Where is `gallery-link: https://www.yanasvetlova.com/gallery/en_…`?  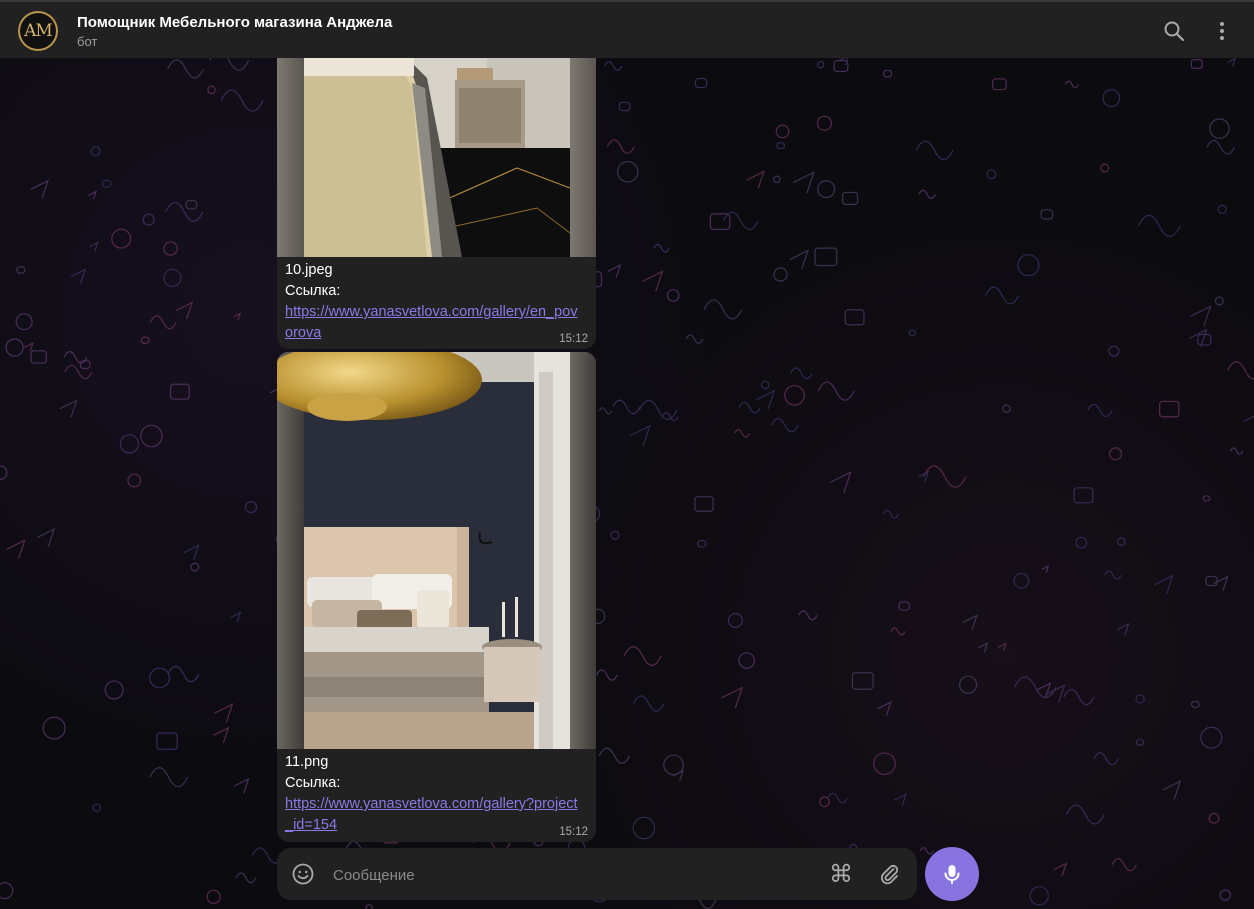
gallery-link: https://www.yanasvetlova.com/gallery/en_… is located at coordinates (431, 322).